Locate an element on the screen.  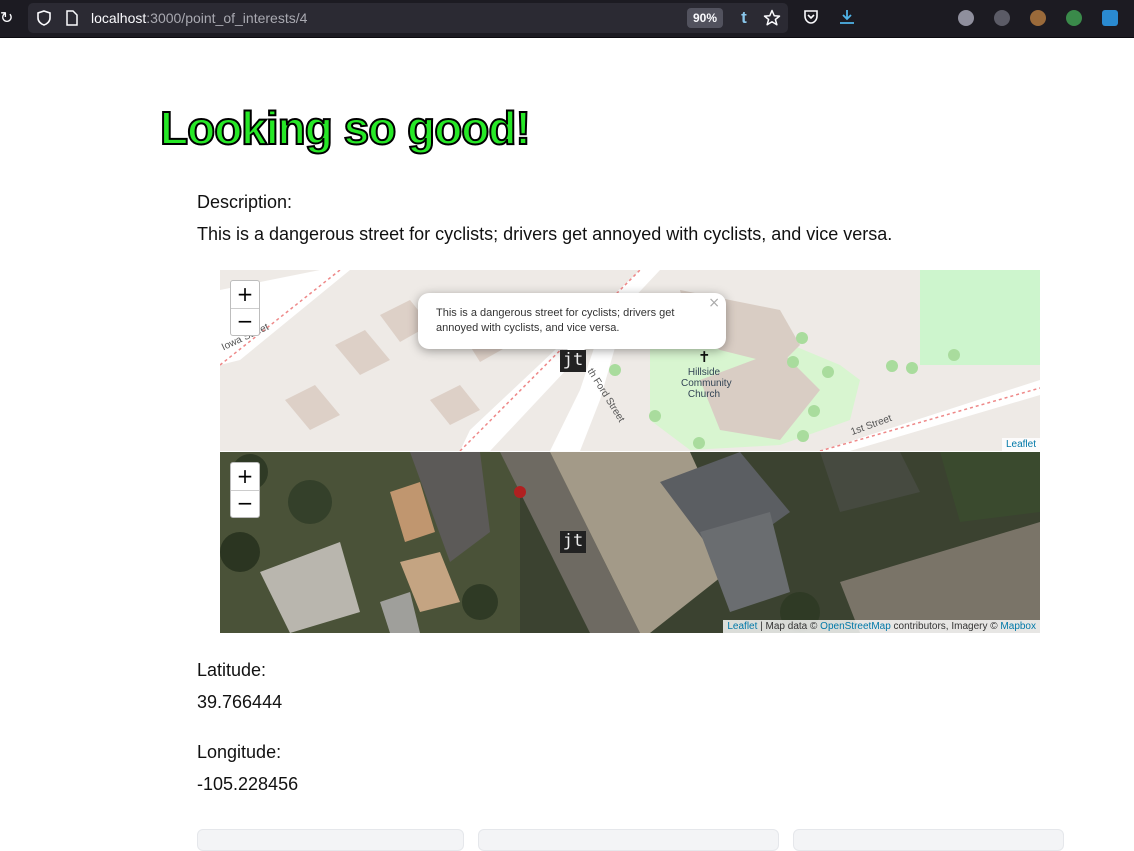
reload-icon: ↻ is located at coordinates (7, 18).